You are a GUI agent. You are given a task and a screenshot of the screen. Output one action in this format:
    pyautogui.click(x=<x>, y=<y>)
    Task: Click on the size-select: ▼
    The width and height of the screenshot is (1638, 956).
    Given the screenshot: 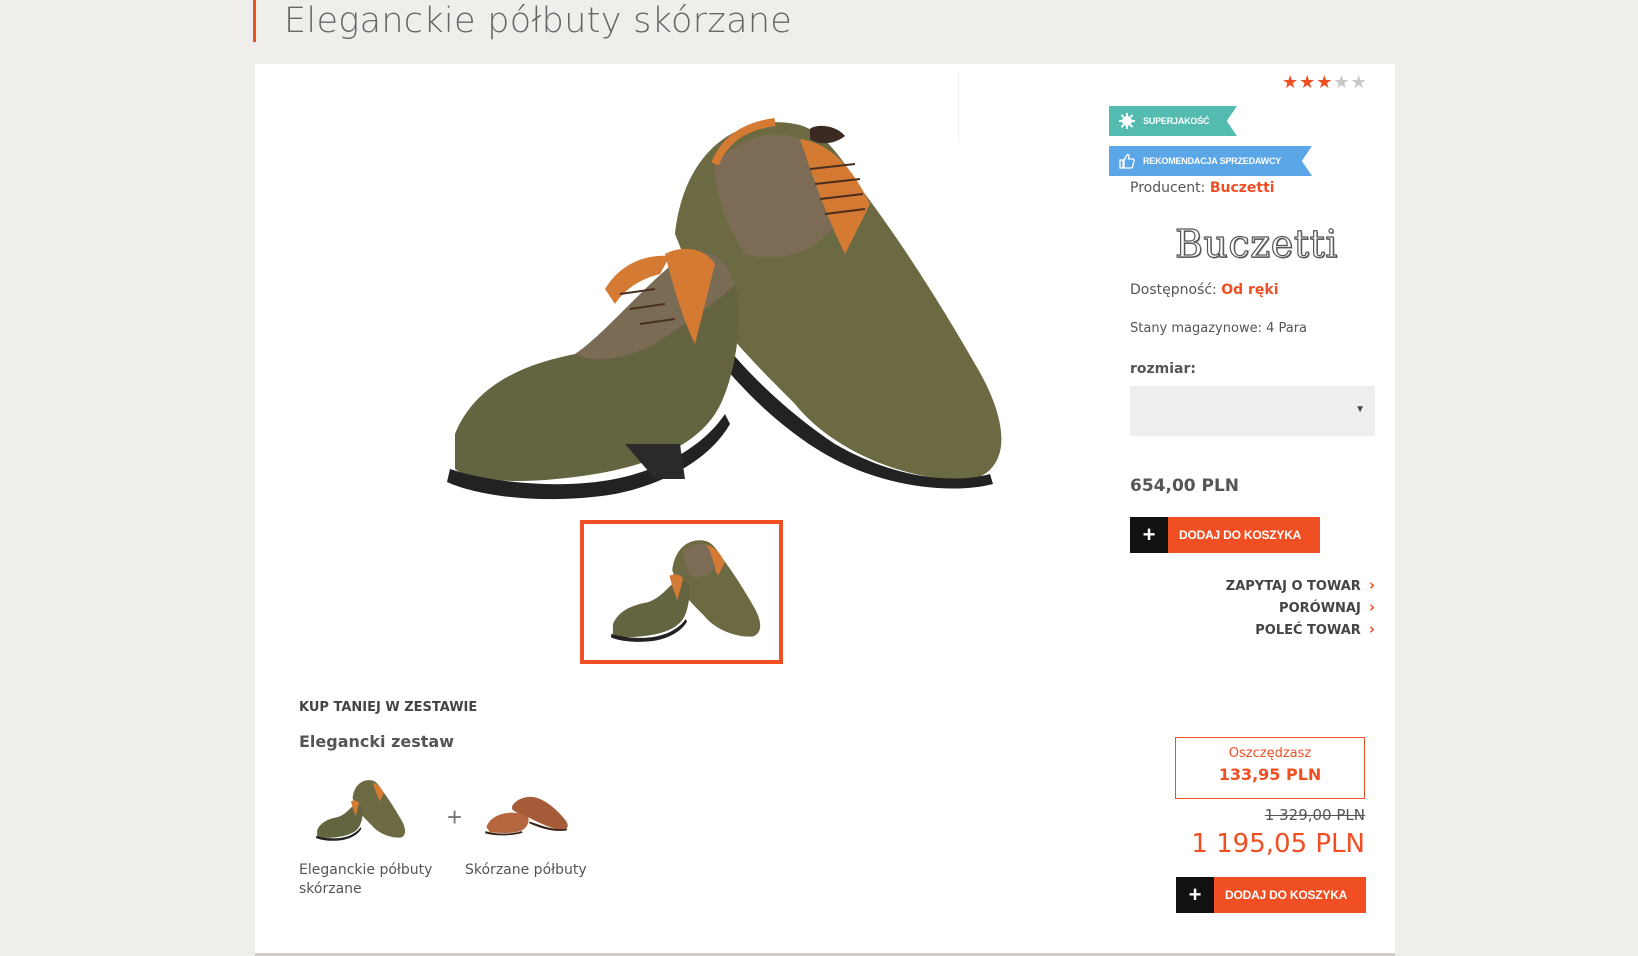 What is the action you would take?
    pyautogui.click(x=1252, y=411)
    